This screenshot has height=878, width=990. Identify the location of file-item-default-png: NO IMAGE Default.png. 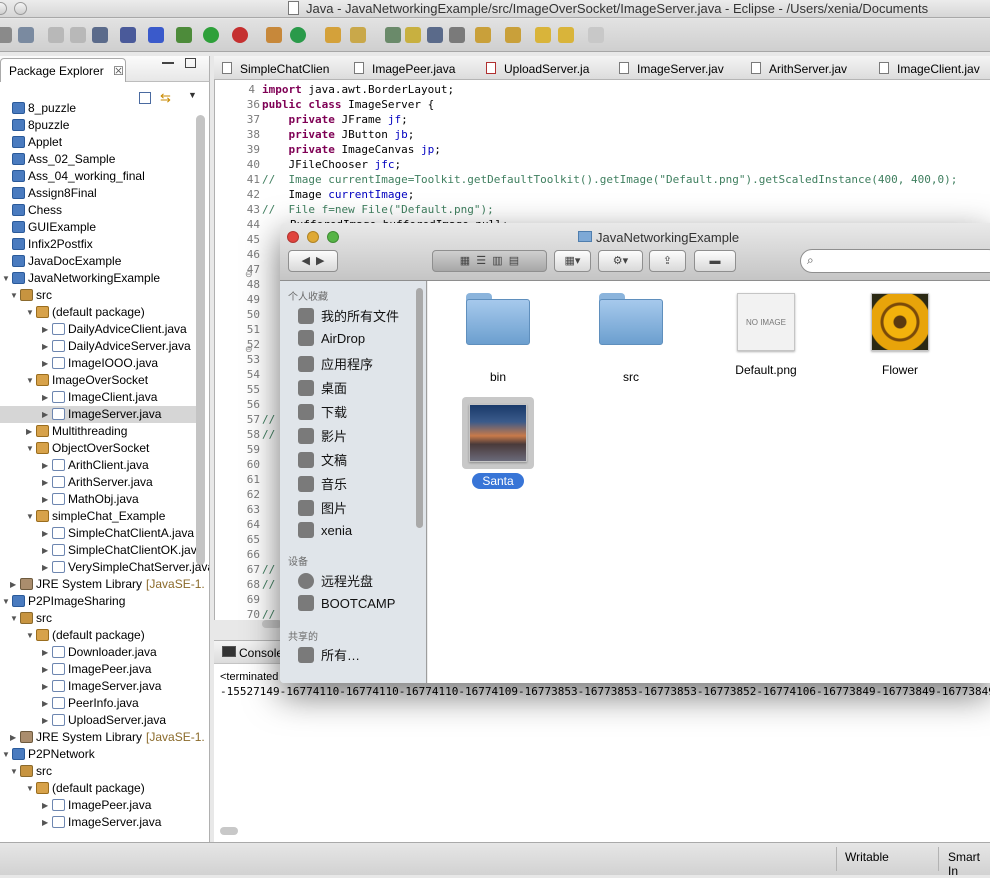
(766, 335).